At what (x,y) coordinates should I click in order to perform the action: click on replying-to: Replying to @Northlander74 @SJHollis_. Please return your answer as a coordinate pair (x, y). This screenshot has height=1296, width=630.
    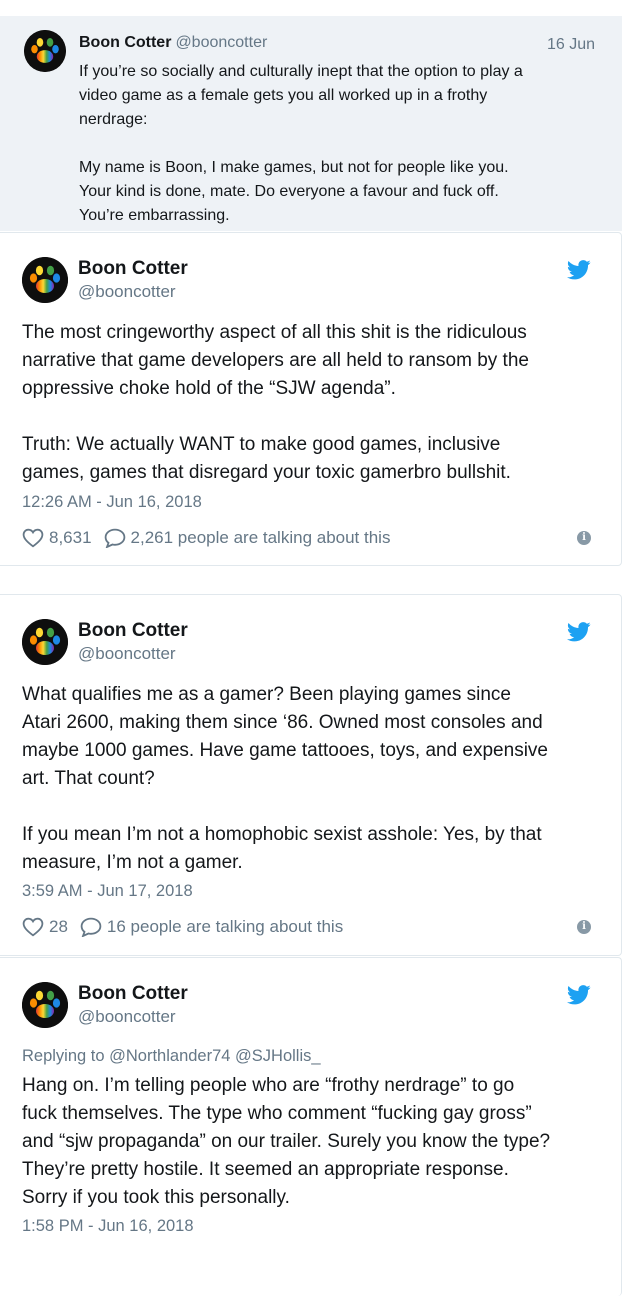
    Looking at the image, I should click on (171, 1056).